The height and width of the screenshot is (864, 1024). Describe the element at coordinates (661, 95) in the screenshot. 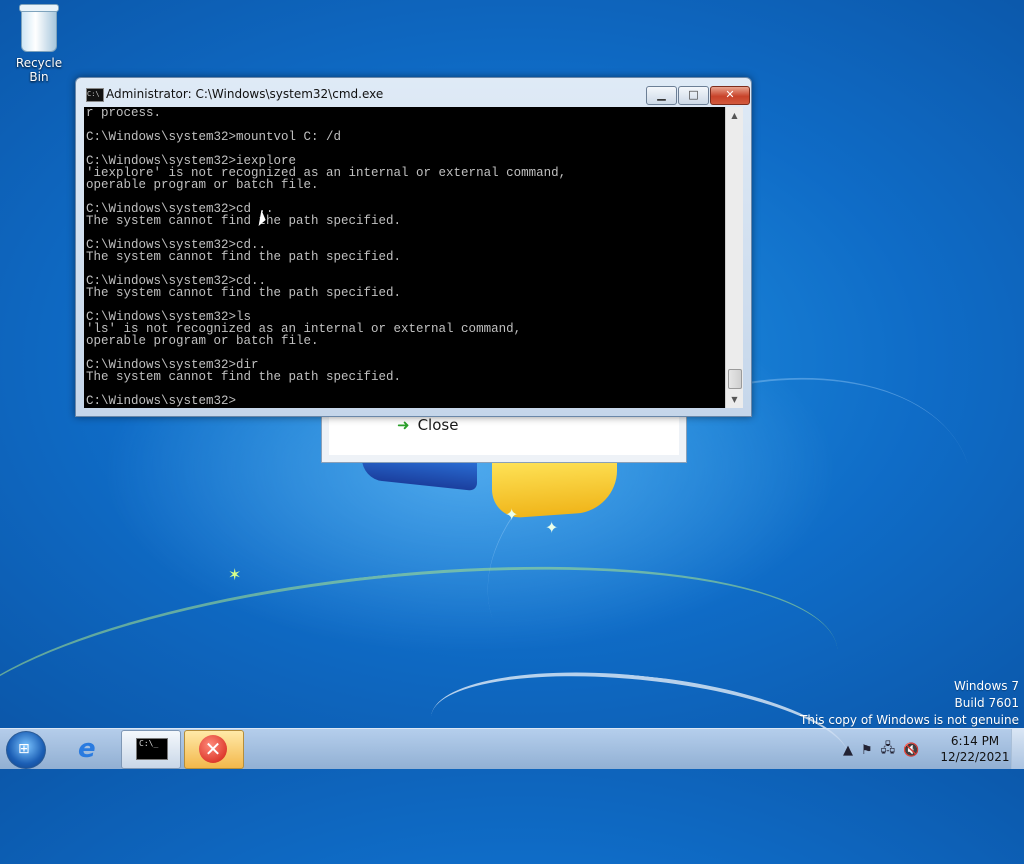

I see `minimize-button: ▁` at that location.